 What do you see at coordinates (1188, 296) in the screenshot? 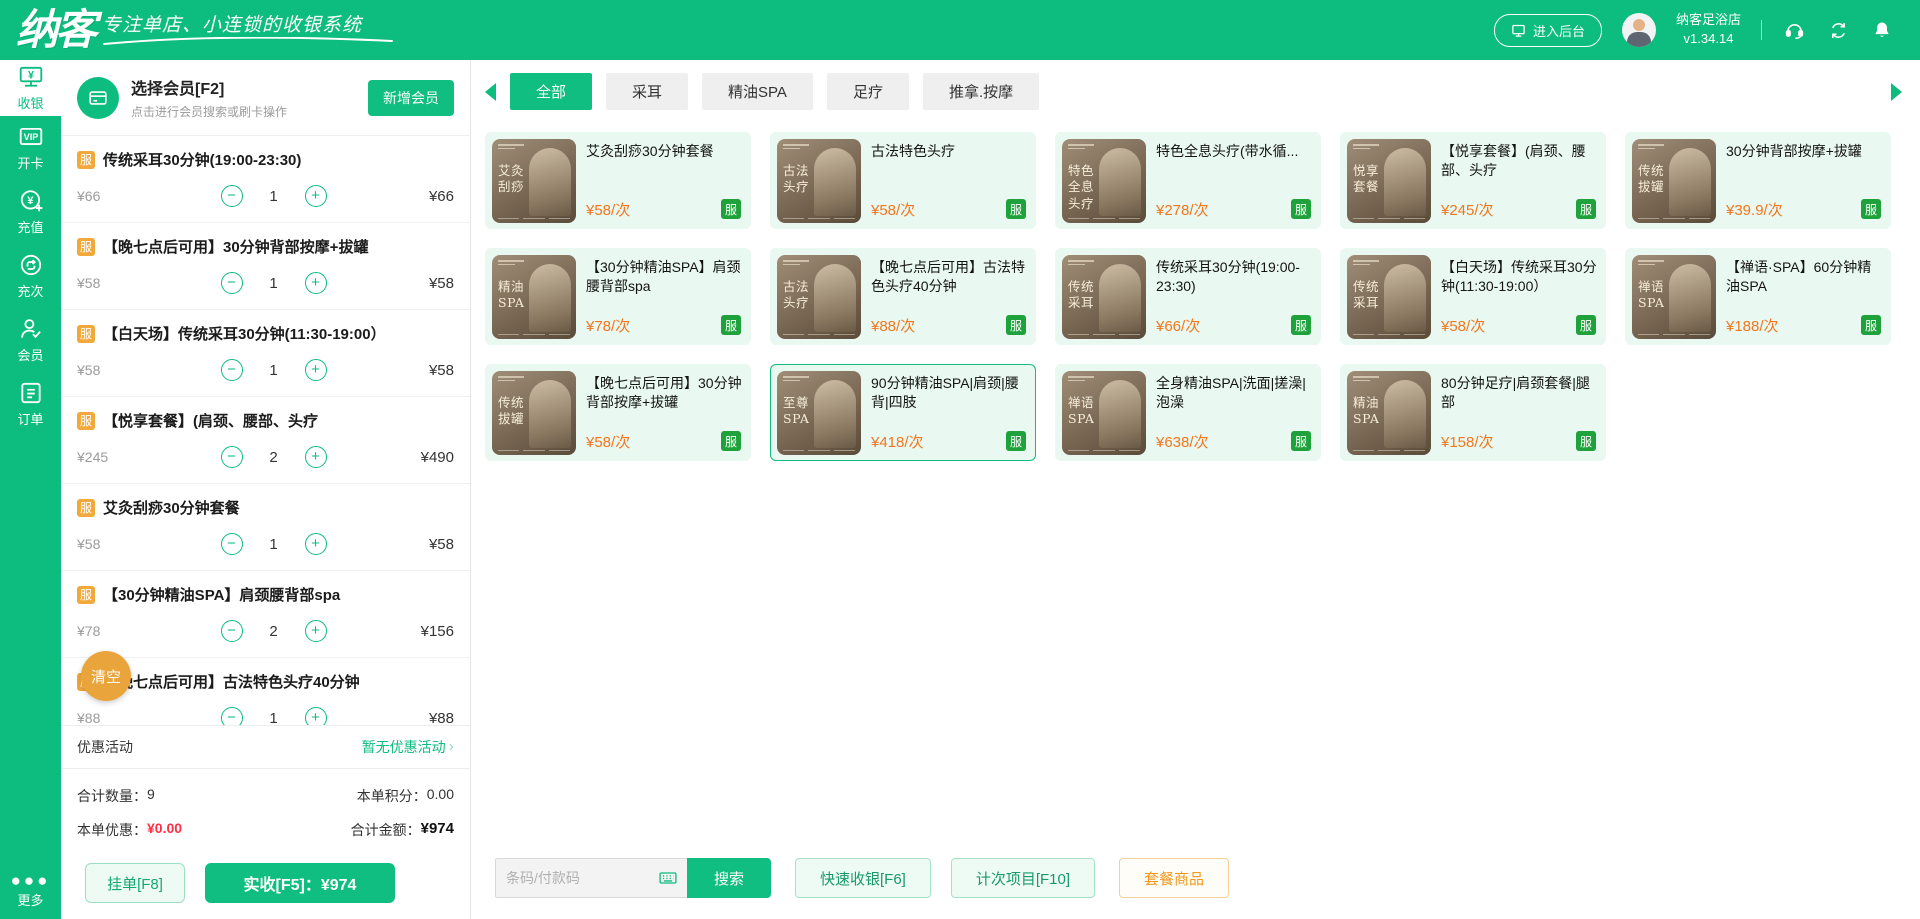
I see `product-card: 传统 采耳 传统采耳30分钟(19:00-23:30) ¥66/次 服` at bounding box center [1188, 296].